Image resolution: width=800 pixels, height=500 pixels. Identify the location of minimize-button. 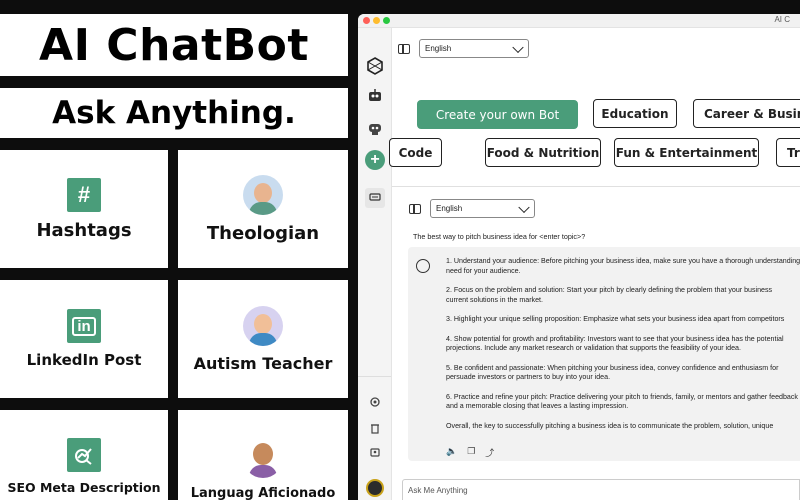
(376, 20).